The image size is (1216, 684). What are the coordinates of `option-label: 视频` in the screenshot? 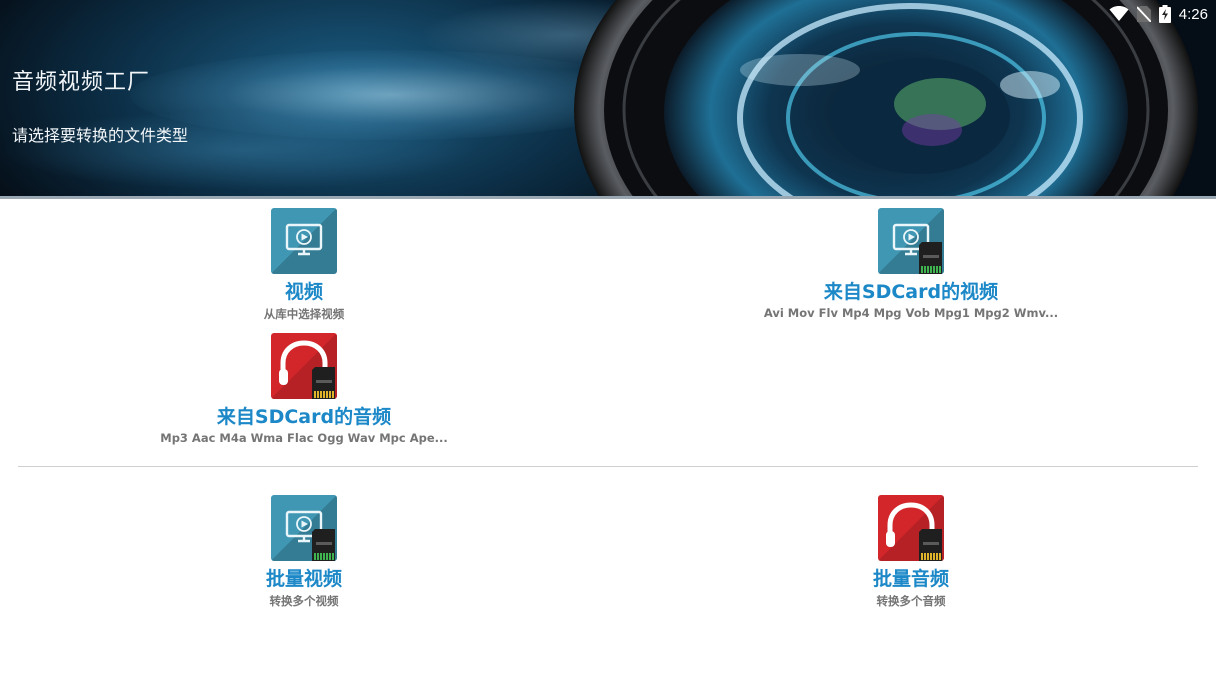 It's located at (303, 292).